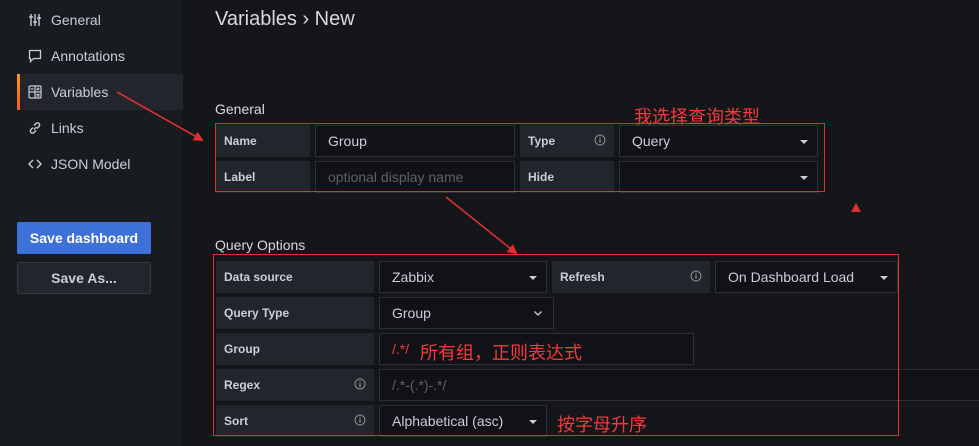 The height and width of the screenshot is (446, 979). I want to click on chevron-down-icon, so click(538, 313).